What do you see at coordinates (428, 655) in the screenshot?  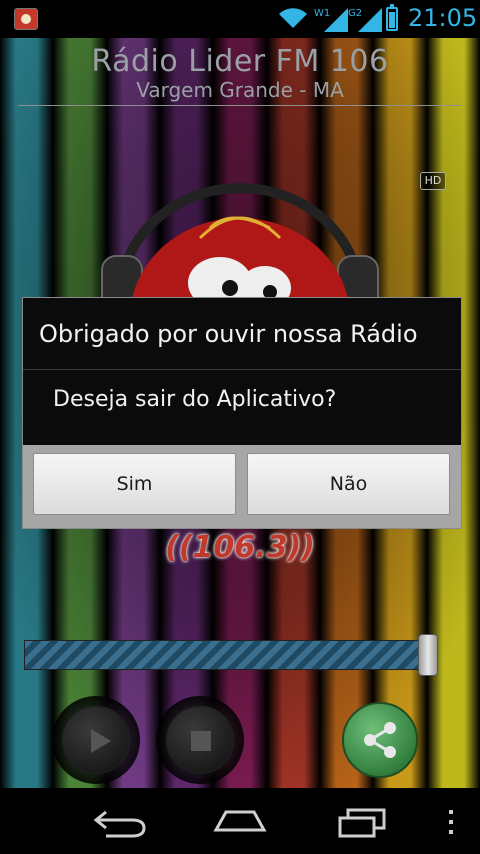 I see `seekbar-thumb` at bounding box center [428, 655].